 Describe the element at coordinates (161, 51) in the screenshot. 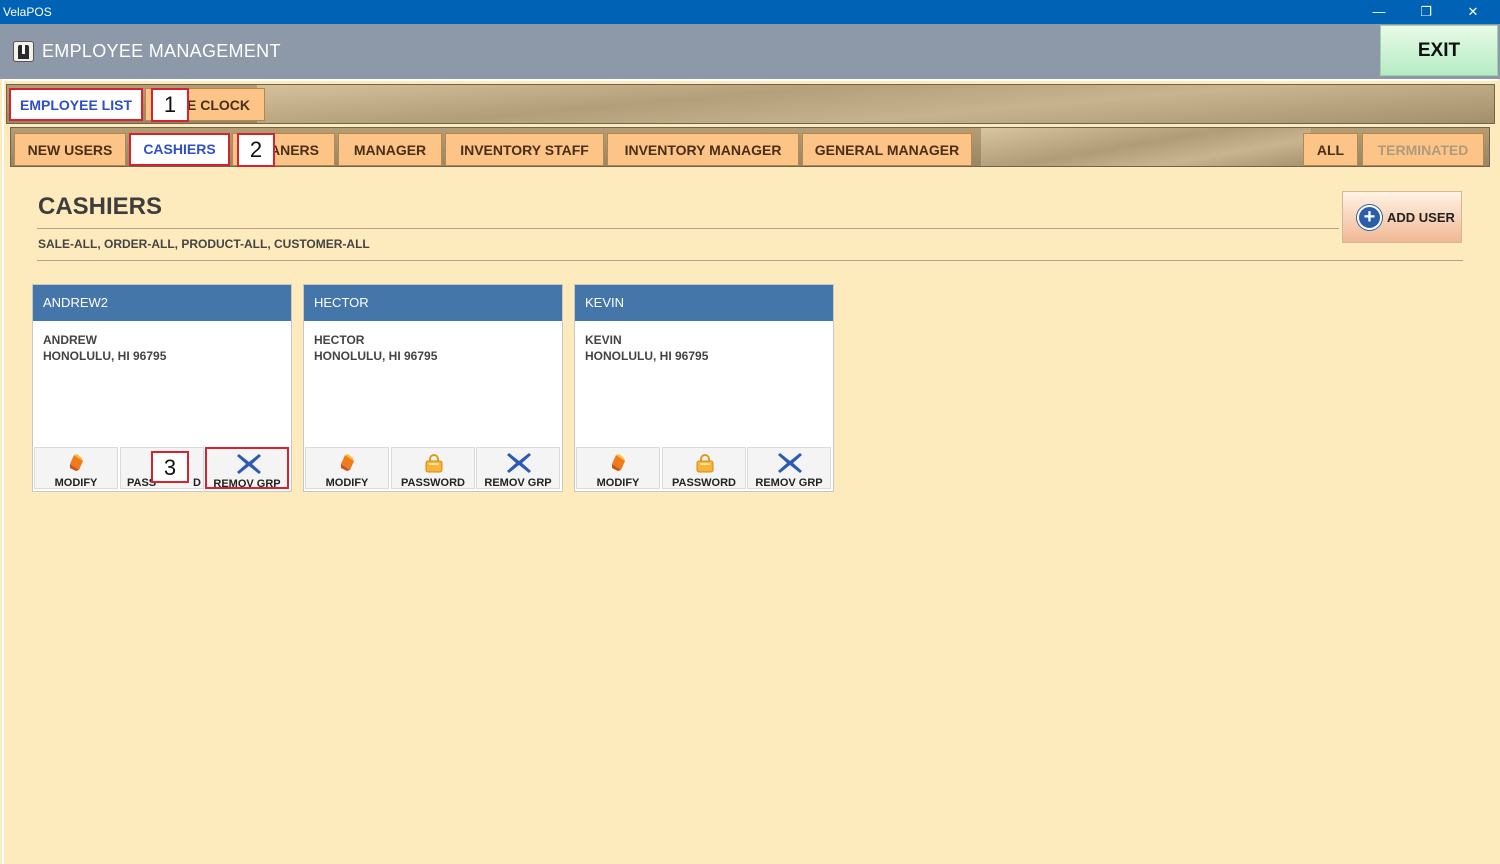

I see `page-title: EMPLOYEE MANAGEMENT` at that location.